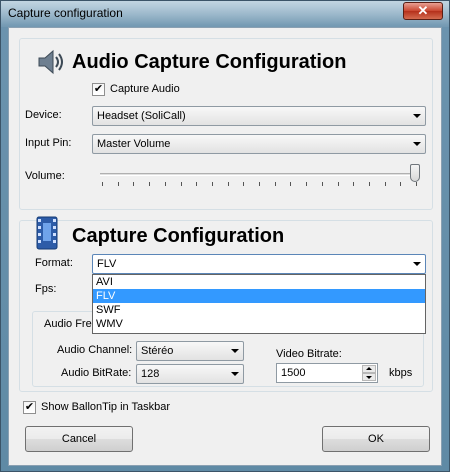  I want to click on ok-button: OK, so click(376, 439).